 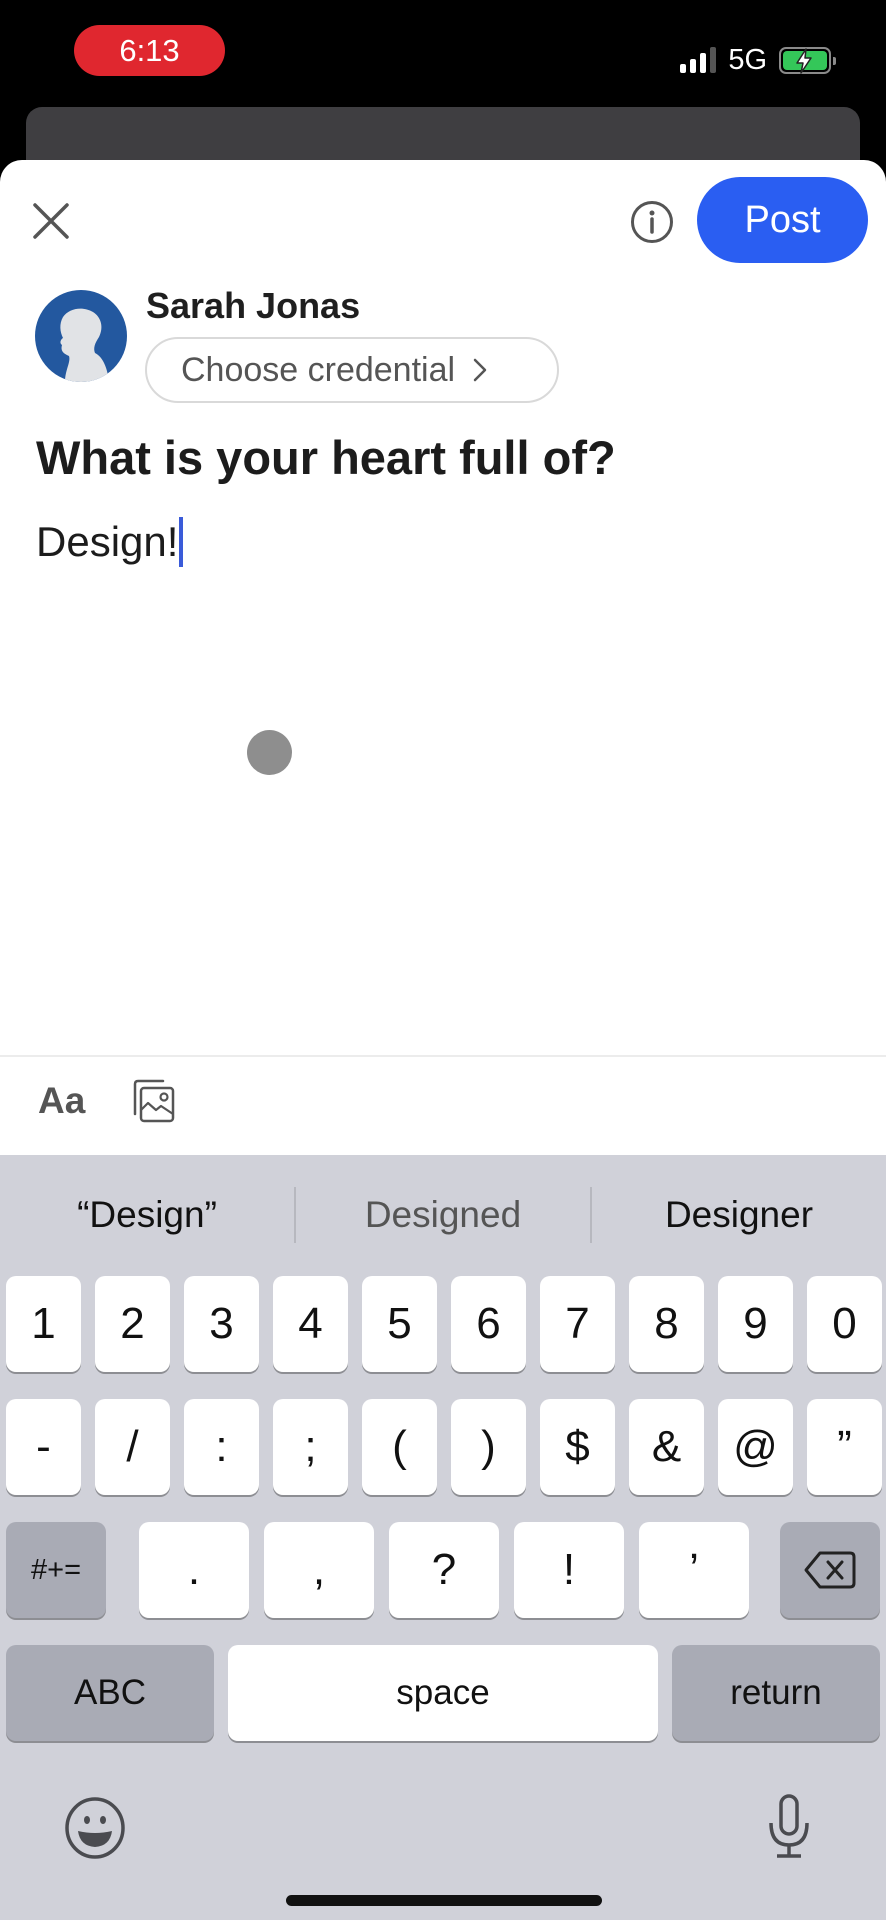 I want to click on avatar, so click(x=81, y=336).